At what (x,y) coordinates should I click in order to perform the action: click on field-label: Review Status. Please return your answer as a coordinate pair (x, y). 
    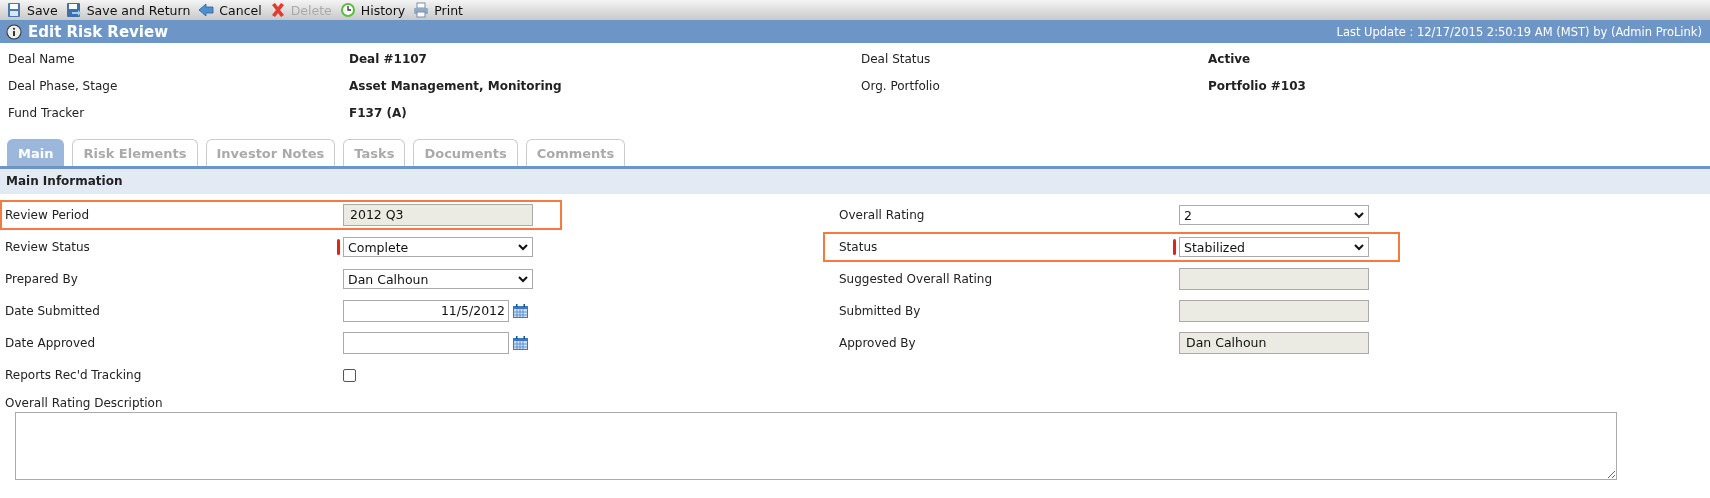
    Looking at the image, I should click on (47, 247).